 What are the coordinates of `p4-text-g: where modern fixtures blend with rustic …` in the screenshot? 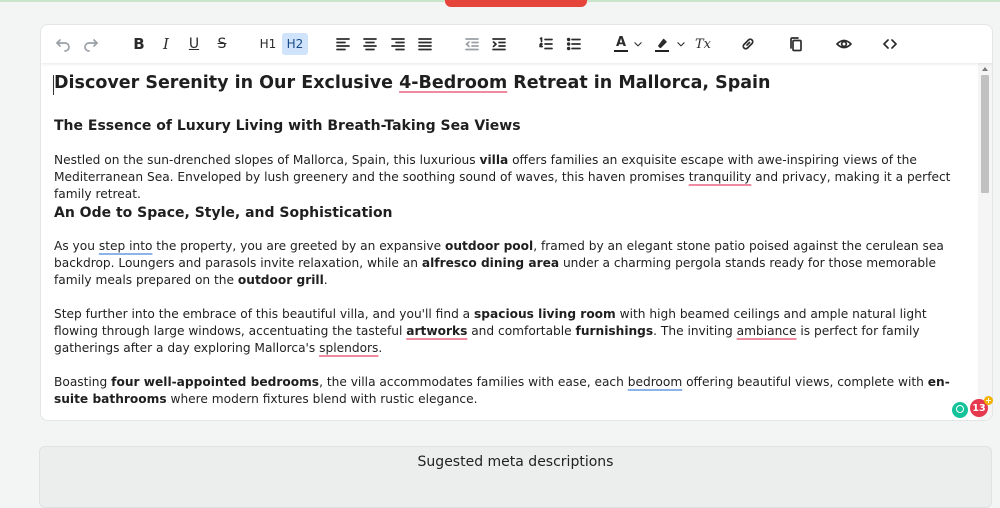 It's located at (322, 399).